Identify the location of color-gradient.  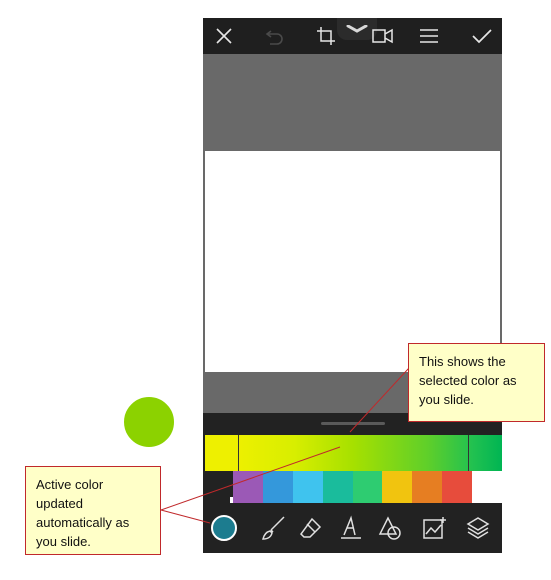
(353, 453).